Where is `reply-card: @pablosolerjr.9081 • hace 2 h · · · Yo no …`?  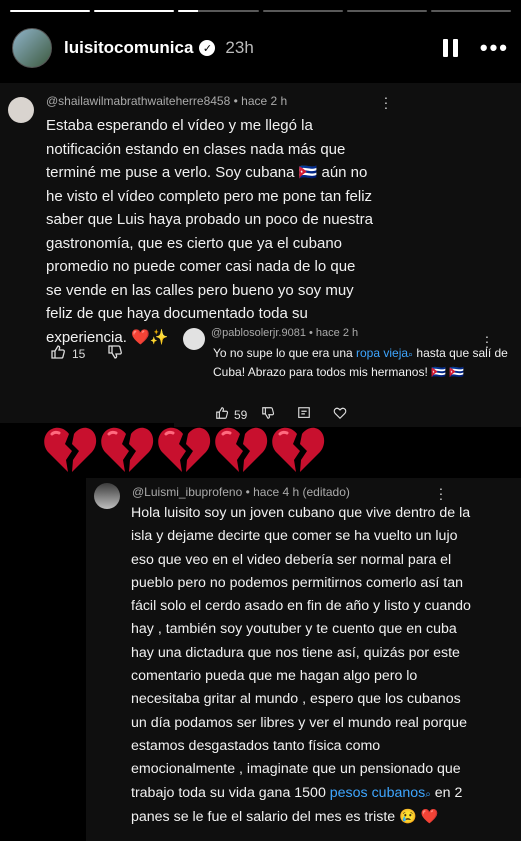 reply-card: @pablosolerjr.9081 • hace 2 h · · · Yo no … is located at coordinates (347, 374).